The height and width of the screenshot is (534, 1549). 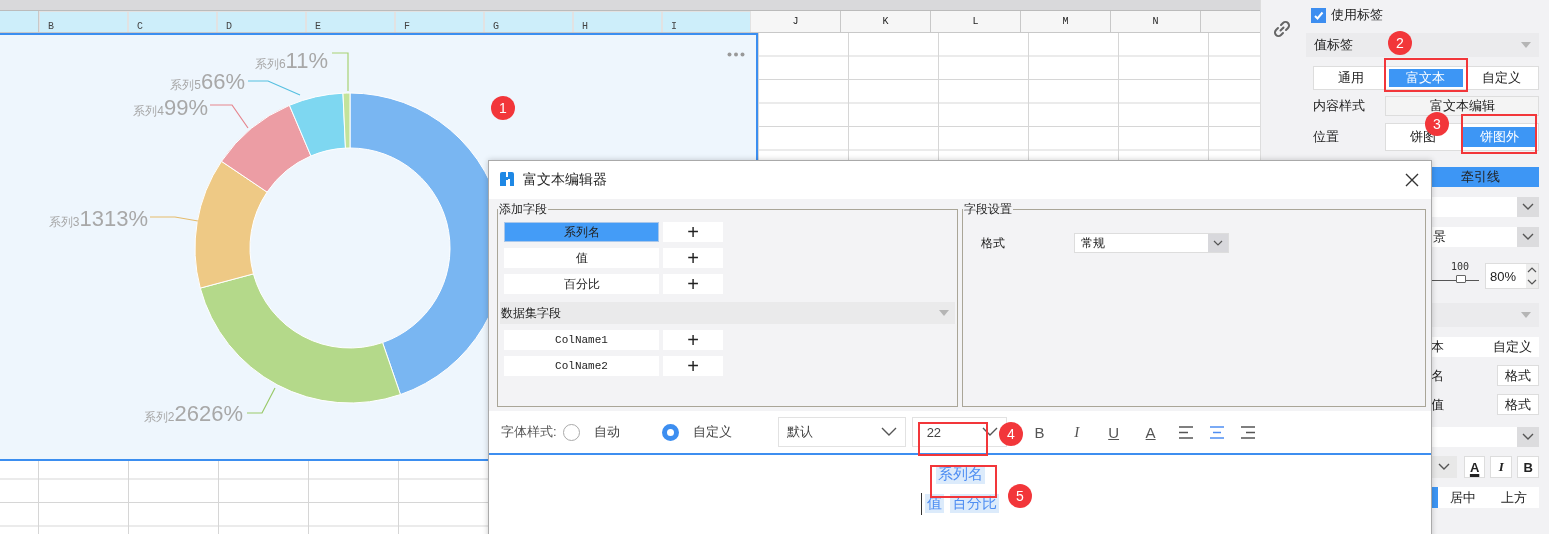 I want to click on slider-thumb, so click(x=1460, y=279).